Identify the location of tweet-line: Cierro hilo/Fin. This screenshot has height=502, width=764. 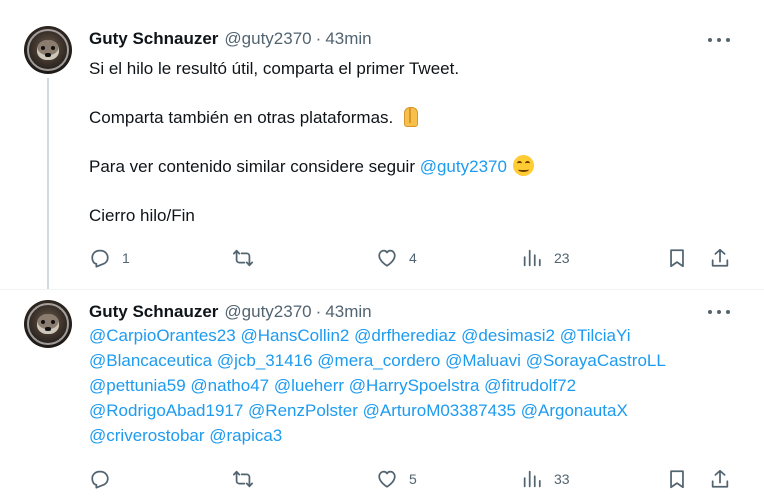
(142, 215).